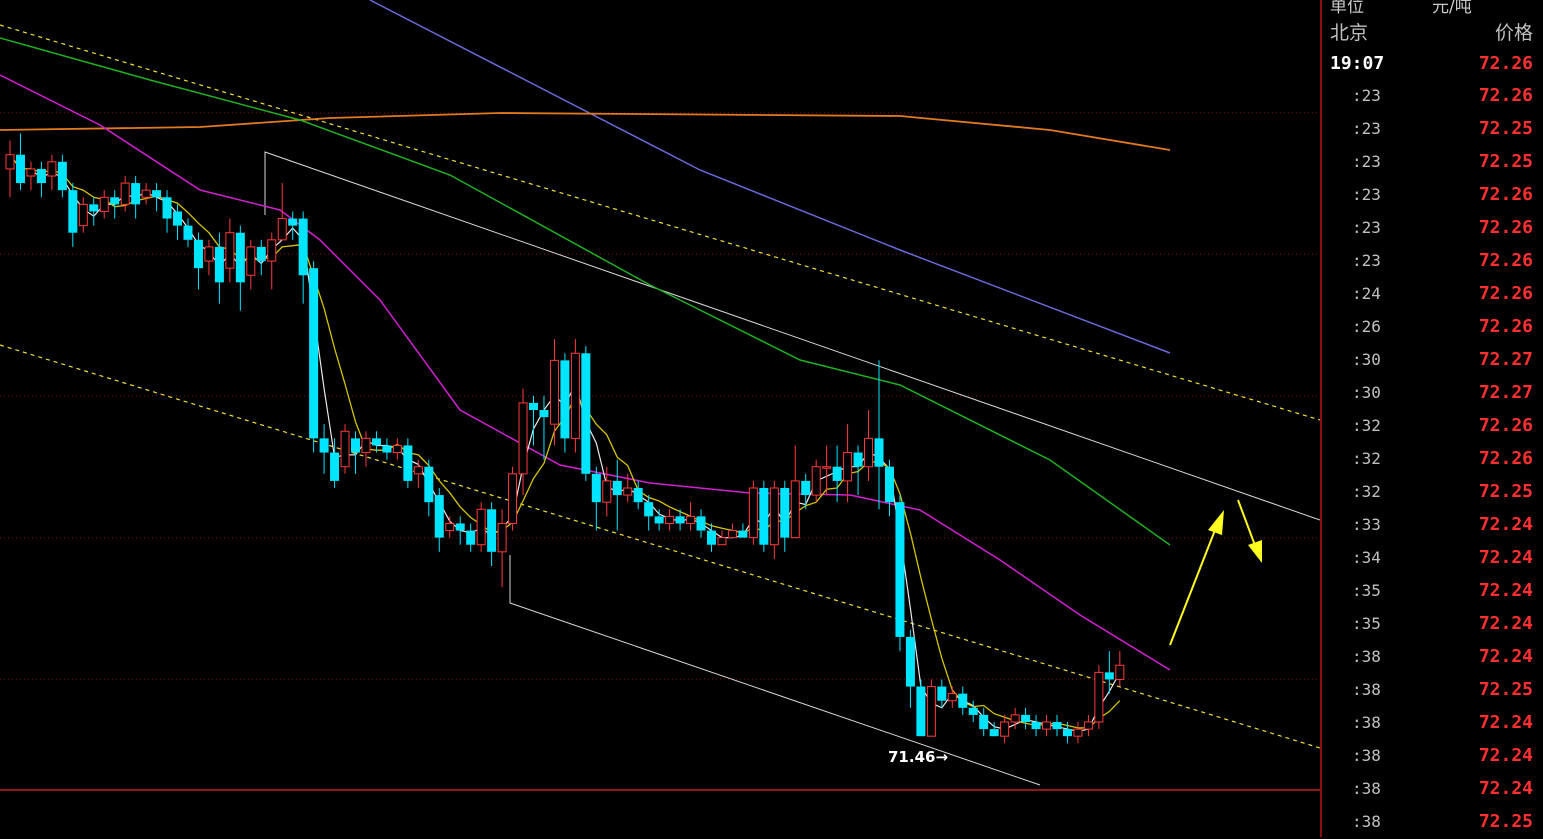 The width and height of the screenshot is (1543, 839). I want to click on ticker-row: :23 72.26, so click(1432, 228).